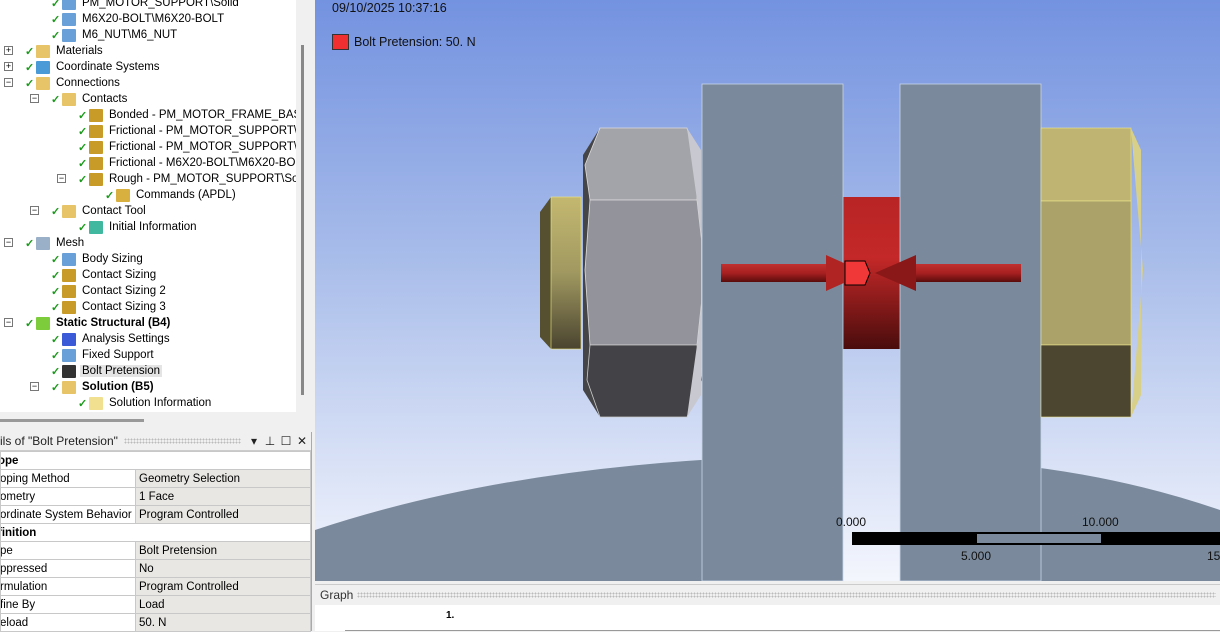  I want to click on graph-header: Graph, so click(767, 595).